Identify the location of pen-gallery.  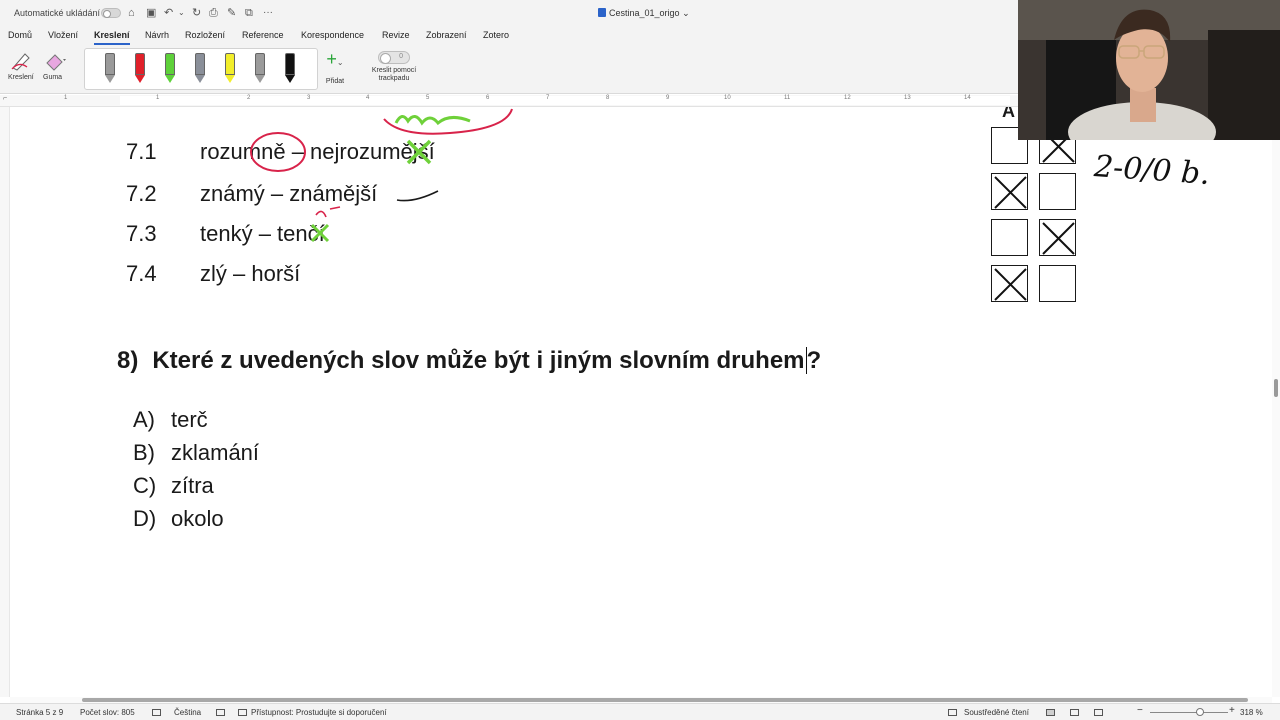
(201, 69).